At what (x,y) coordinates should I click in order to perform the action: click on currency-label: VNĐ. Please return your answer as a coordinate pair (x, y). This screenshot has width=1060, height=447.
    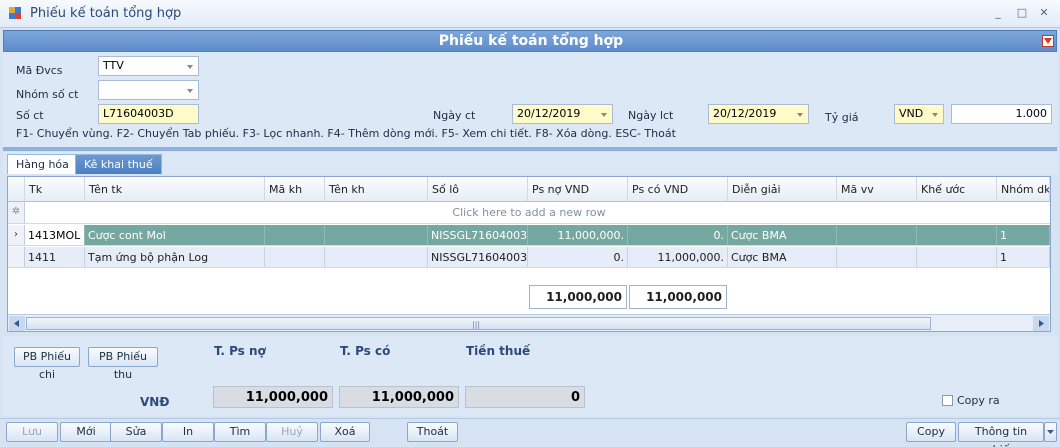
    Looking at the image, I should click on (155, 402).